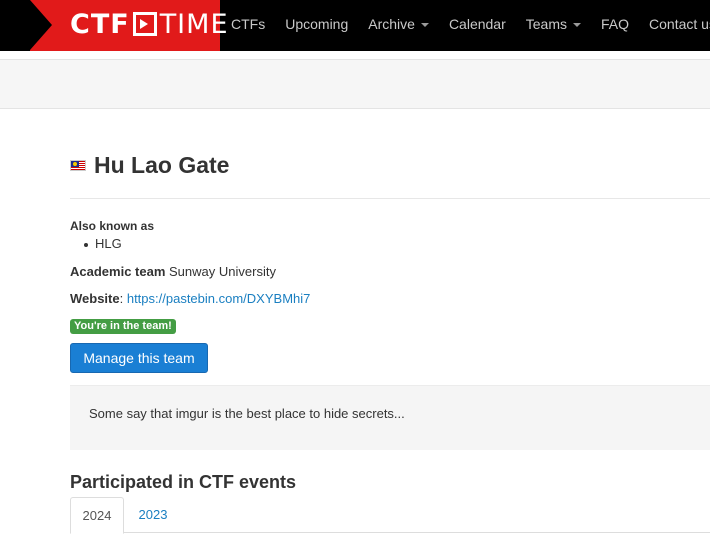 Image resolution: width=710 pixels, height=543 pixels. Describe the element at coordinates (108, 243) in the screenshot. I see `aka-value: HLG` at that location.